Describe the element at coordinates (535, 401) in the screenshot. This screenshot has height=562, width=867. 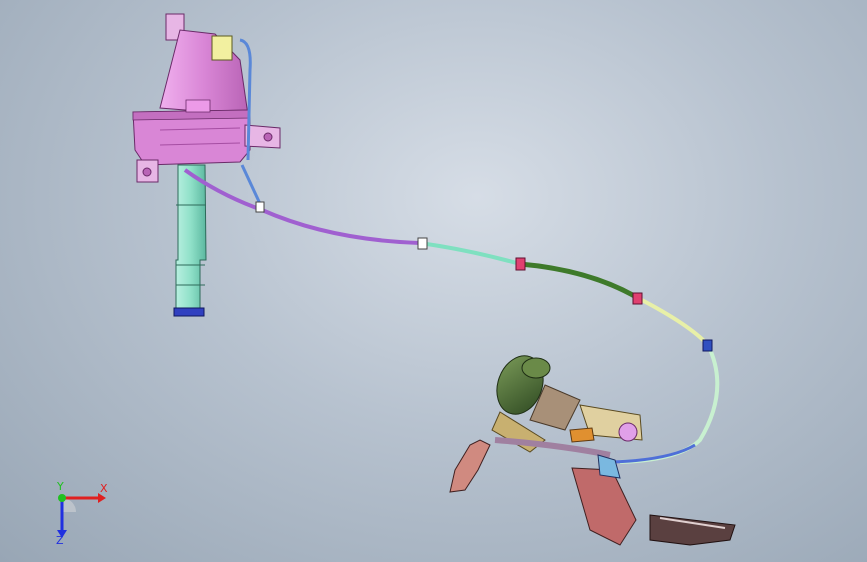
I see `wiper-motor` at that location.